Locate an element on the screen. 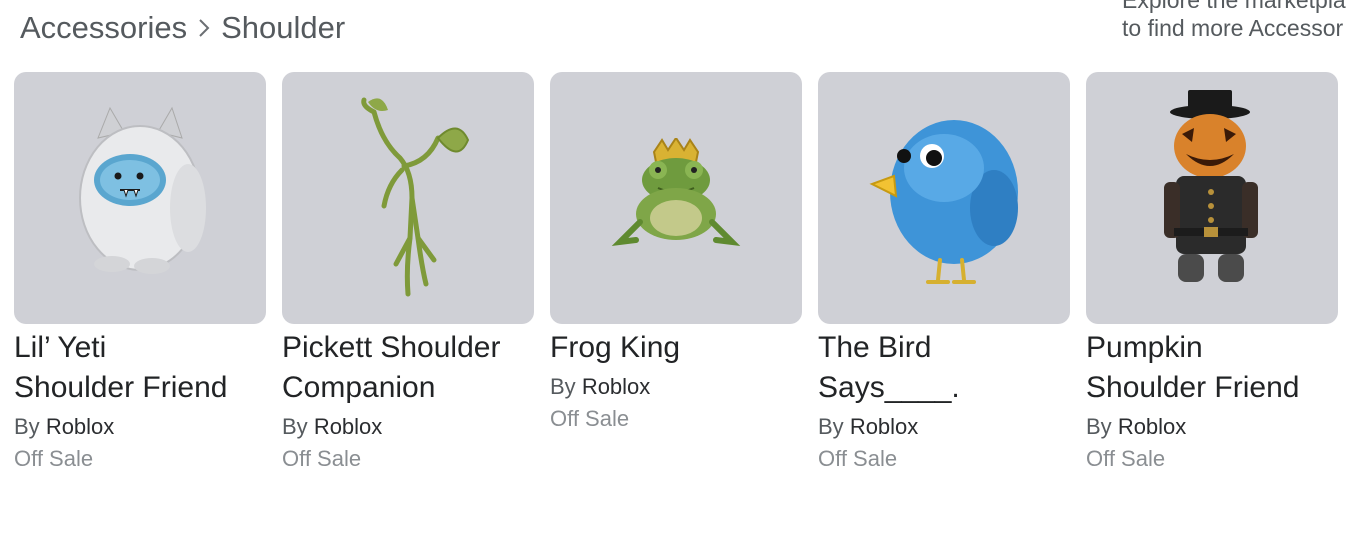  item-name: Pumpkin Shoulder Friend is located at coordinates (1212, 368).